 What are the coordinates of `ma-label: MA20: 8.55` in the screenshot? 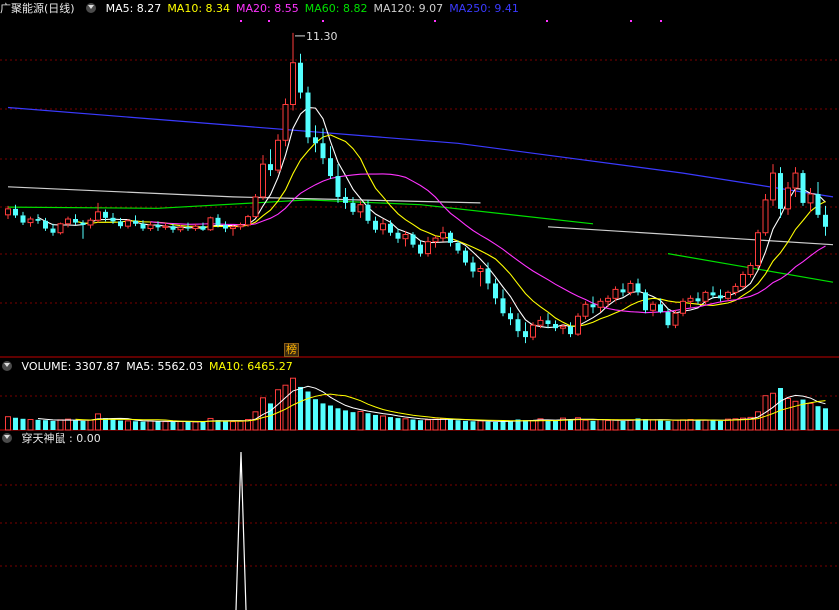 It's located at (267, 8).